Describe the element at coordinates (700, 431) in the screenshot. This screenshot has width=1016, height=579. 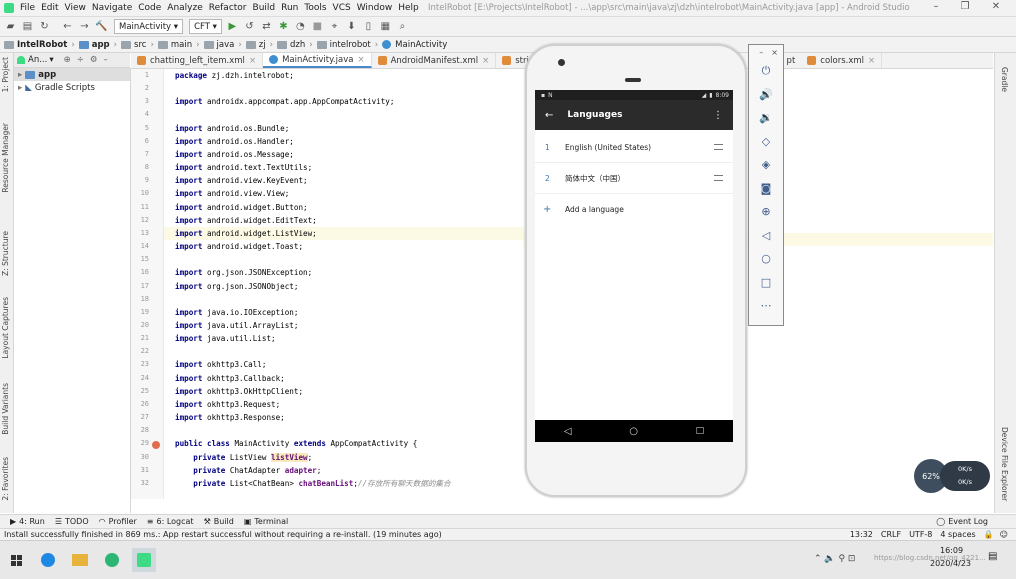
I see `nav-recents-icon: □` at that location.